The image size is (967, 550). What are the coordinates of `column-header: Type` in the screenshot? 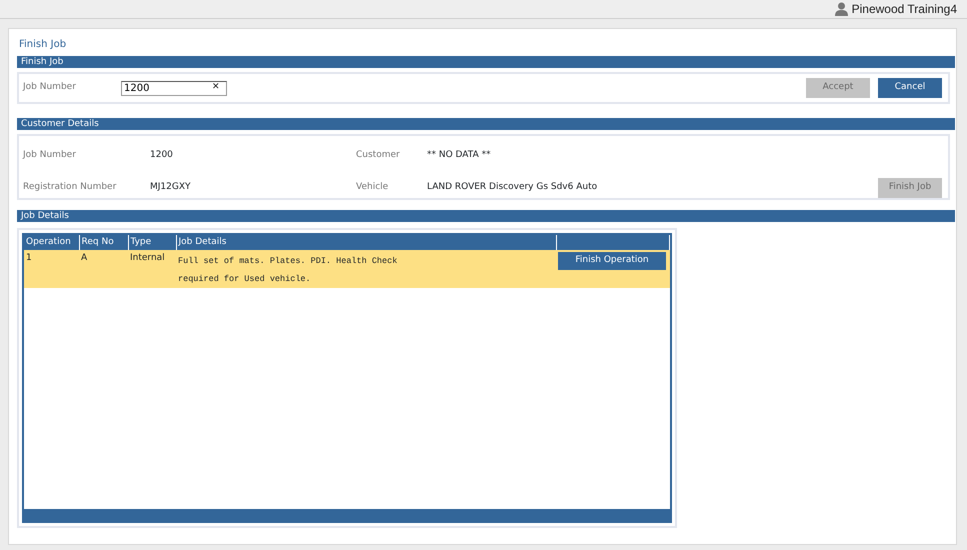 It's located at (152, 242).